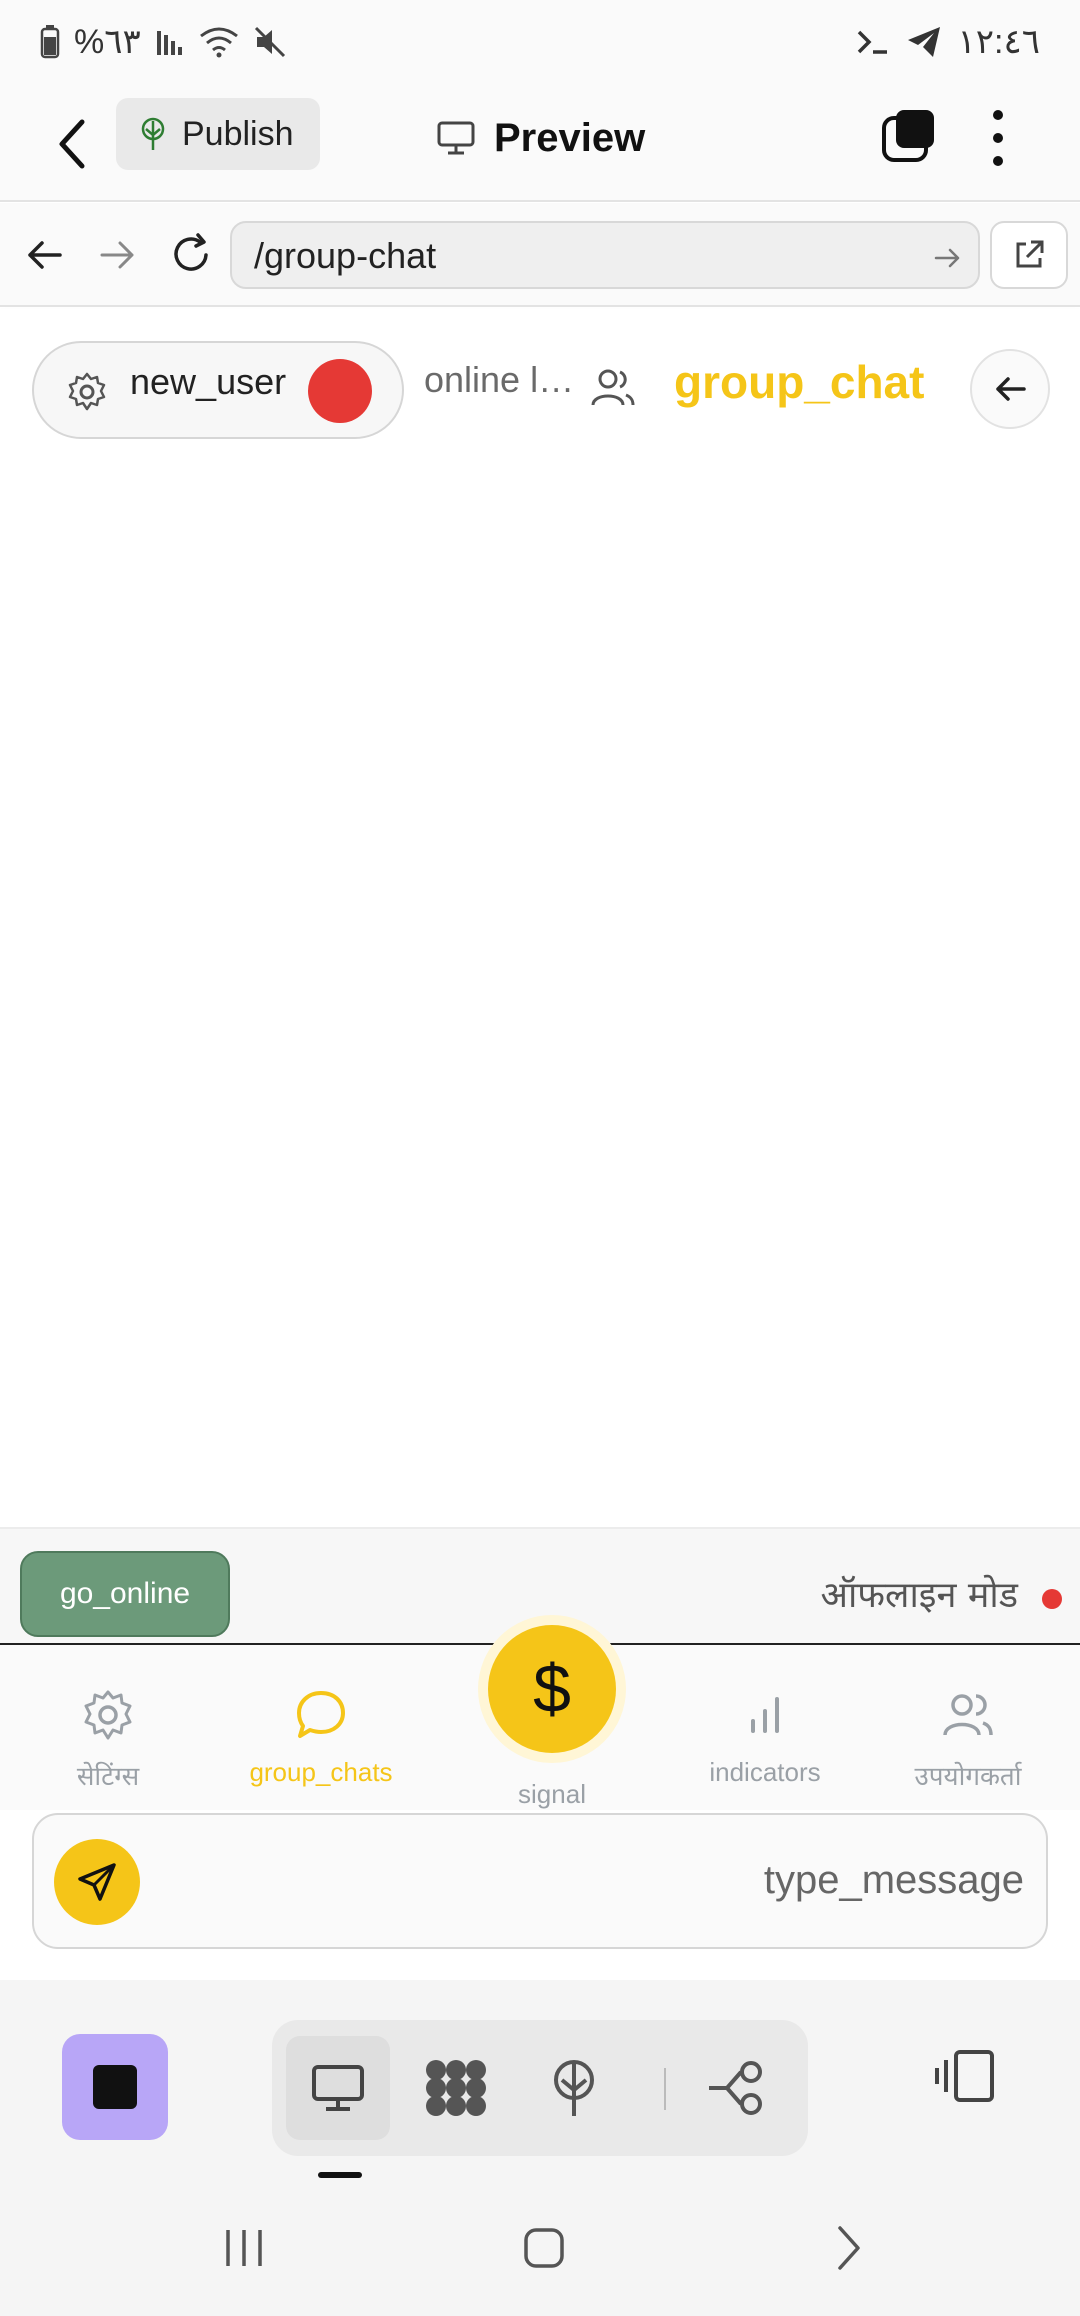 Image resolution: width=1080 pixels, height=2316 pixels. What do you see at coordinates (50, 42) in the screenshot?
I see `battery-icon` at bounding box center [50, 42].